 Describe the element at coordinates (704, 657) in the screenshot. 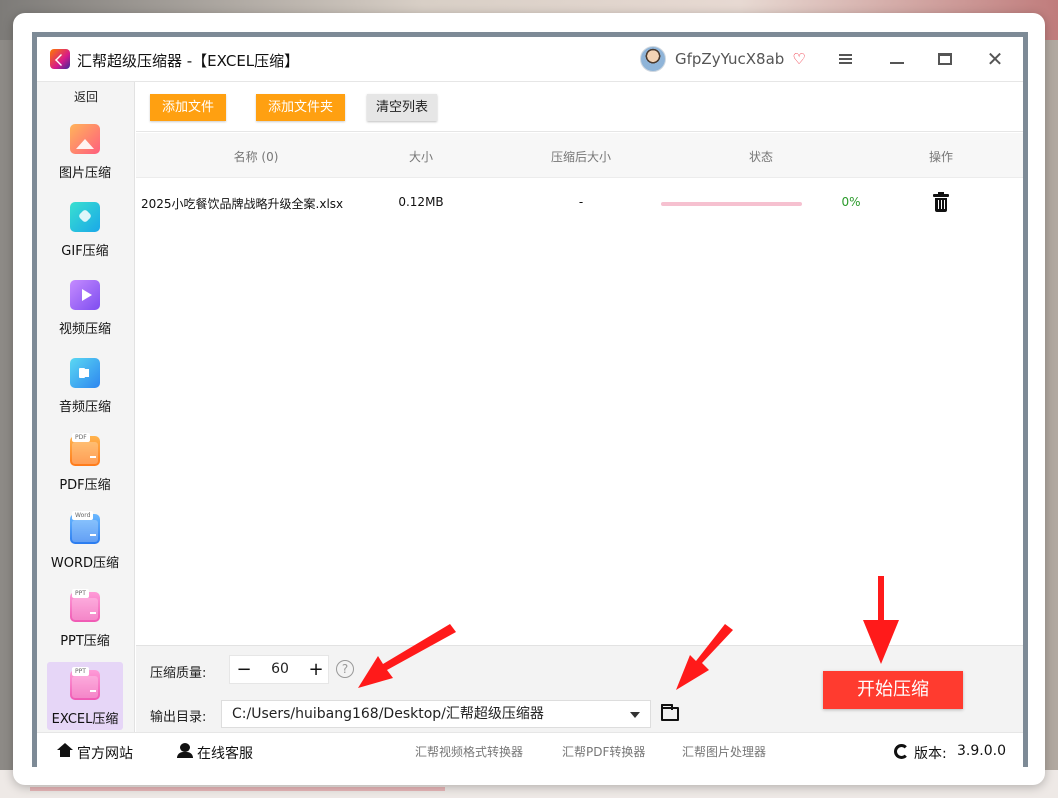

I see `arrow-to-folder` at that location.